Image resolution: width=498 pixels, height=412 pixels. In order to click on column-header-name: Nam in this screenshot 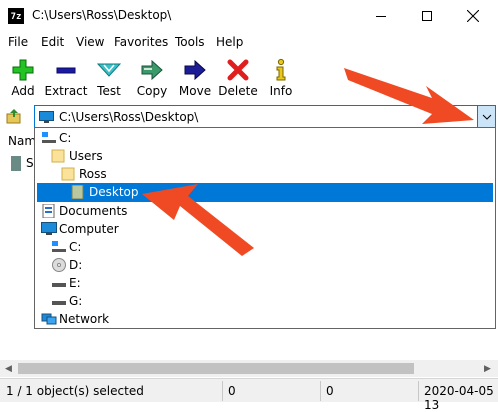, I will do `click(22, 141)`.